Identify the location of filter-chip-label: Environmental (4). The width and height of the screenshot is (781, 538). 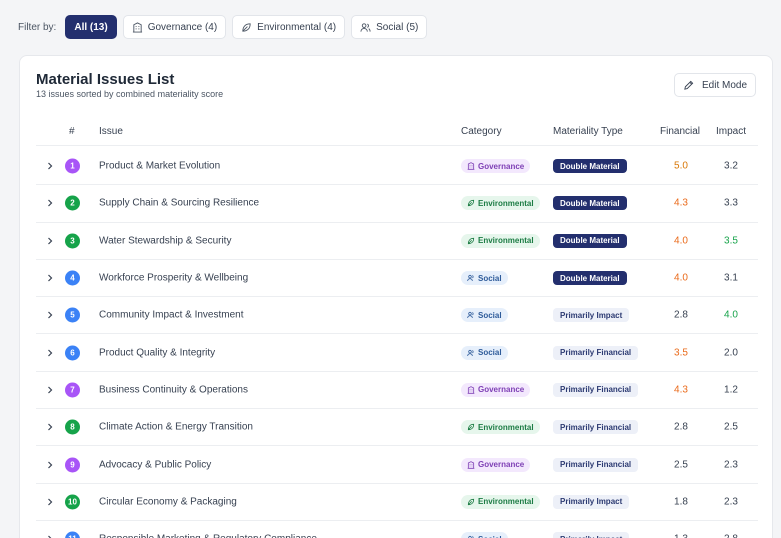
(297, 27).